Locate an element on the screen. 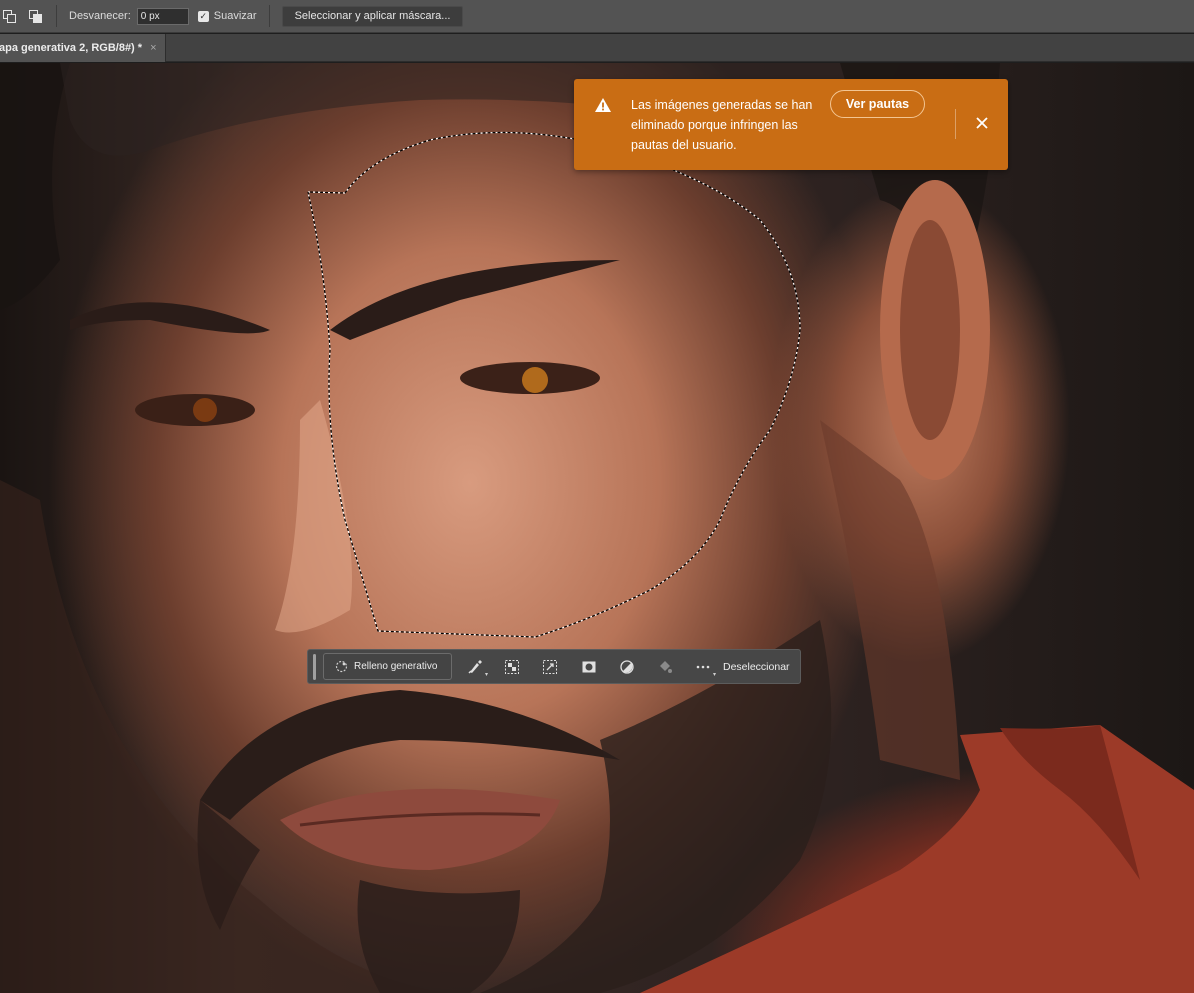  feather-input is located at coordinates (162, 16).